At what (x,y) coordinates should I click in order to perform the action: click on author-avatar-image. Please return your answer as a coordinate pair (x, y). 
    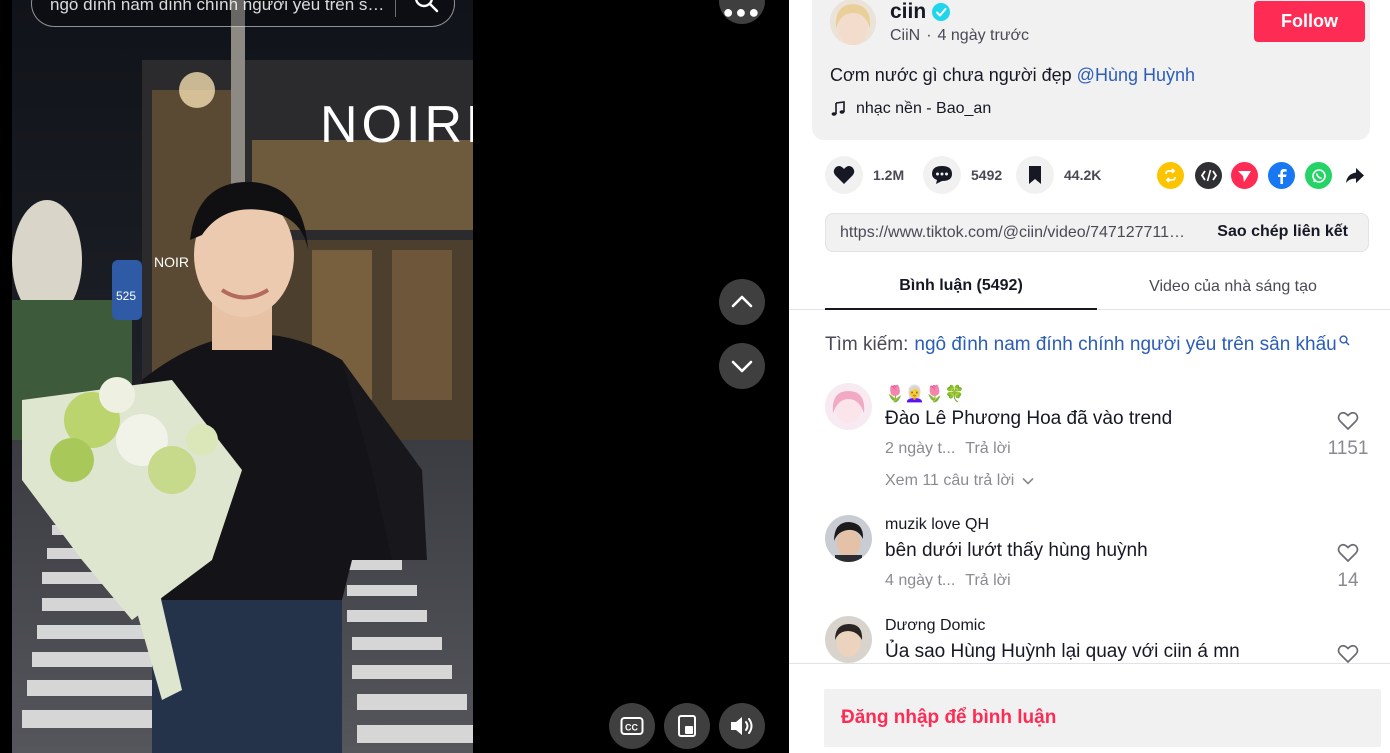
    Looking at the image, I should click on (853, 22).